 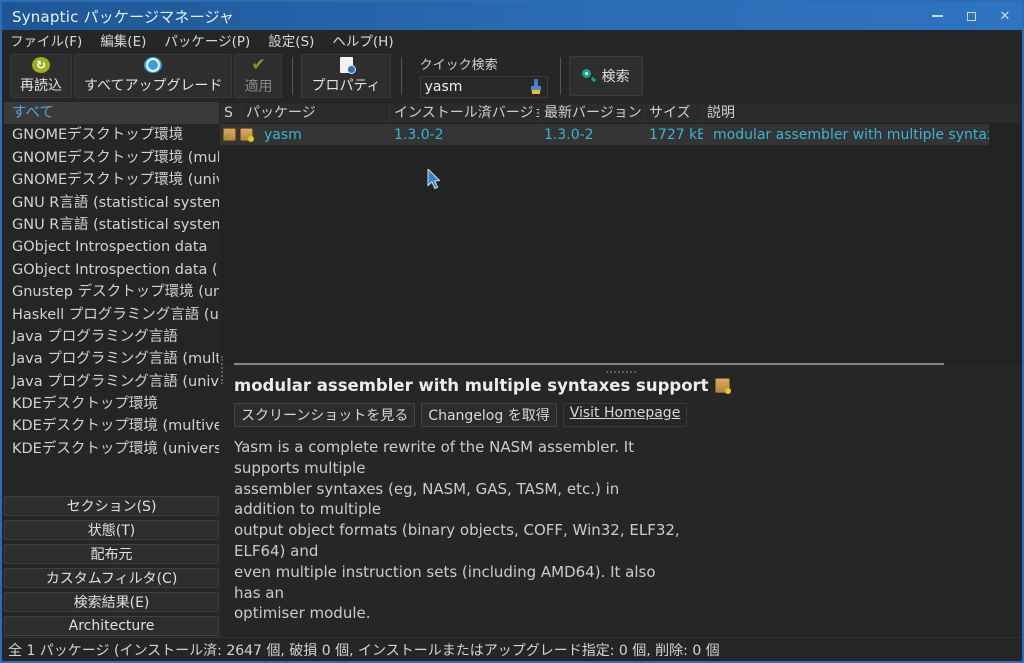 I want to click on get-changelog-button: Changelog を取得, so click(x=489, y=415).